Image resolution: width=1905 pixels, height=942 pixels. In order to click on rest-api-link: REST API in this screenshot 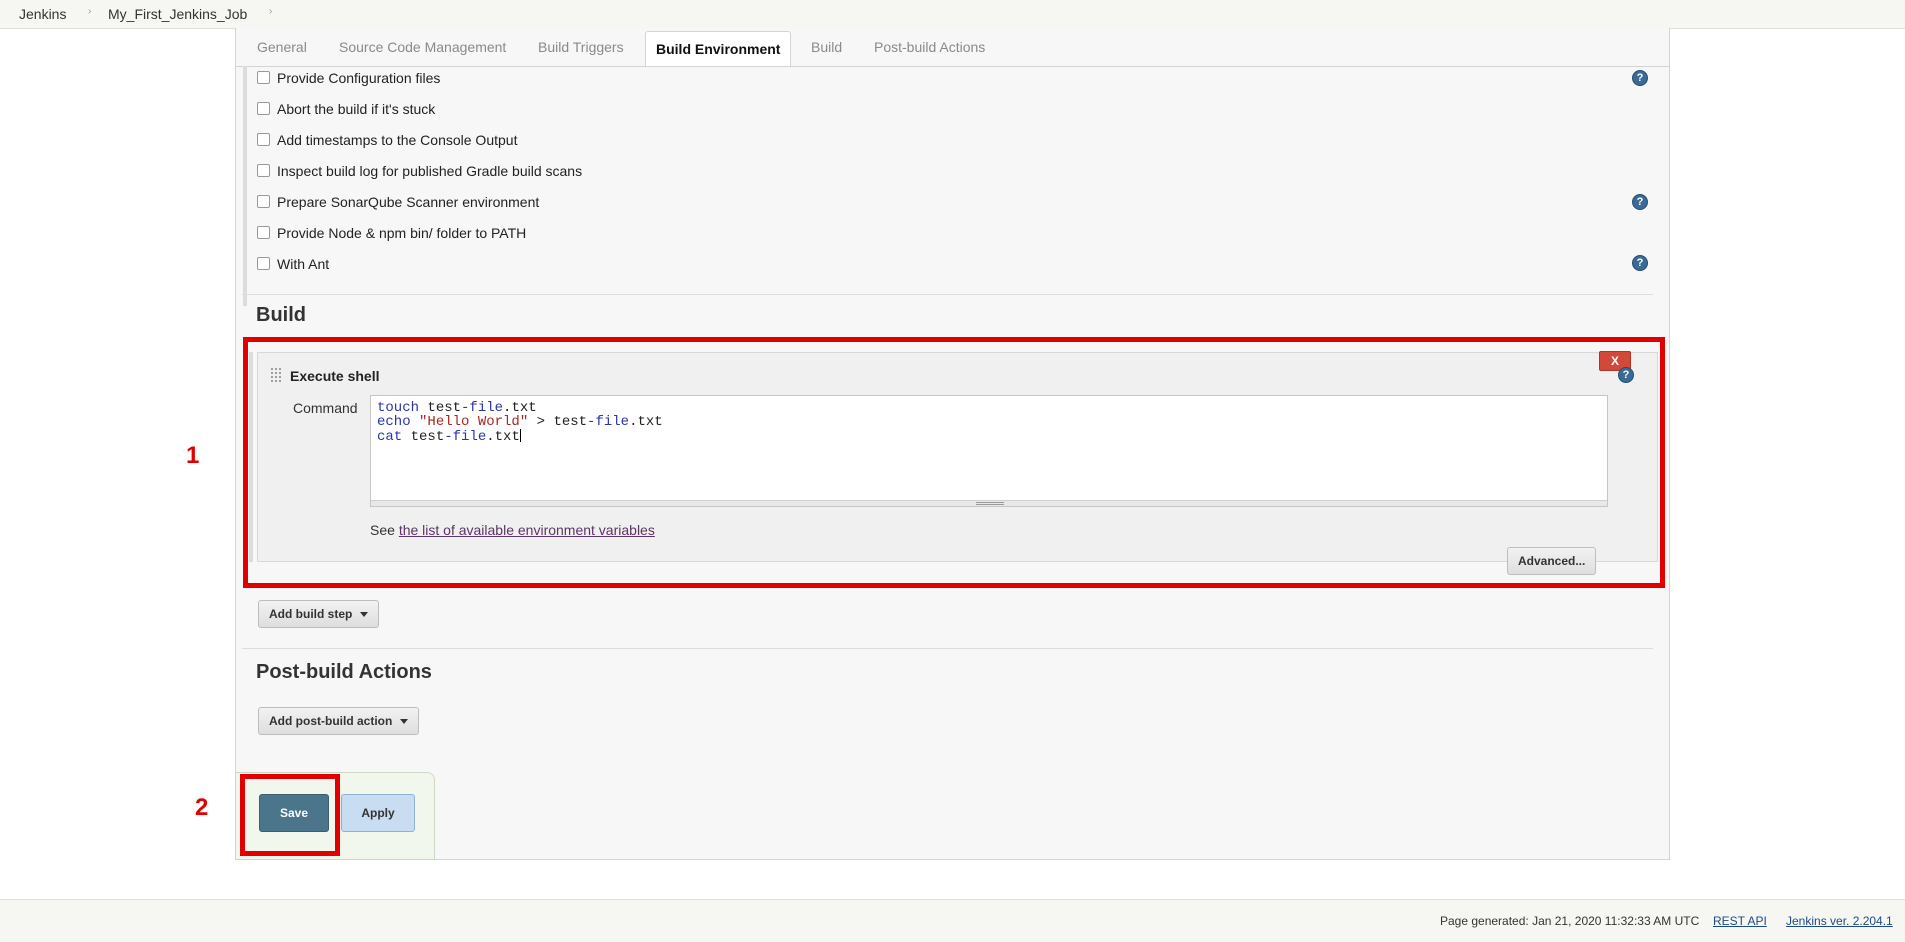, I will do `click(1740, 921)`.